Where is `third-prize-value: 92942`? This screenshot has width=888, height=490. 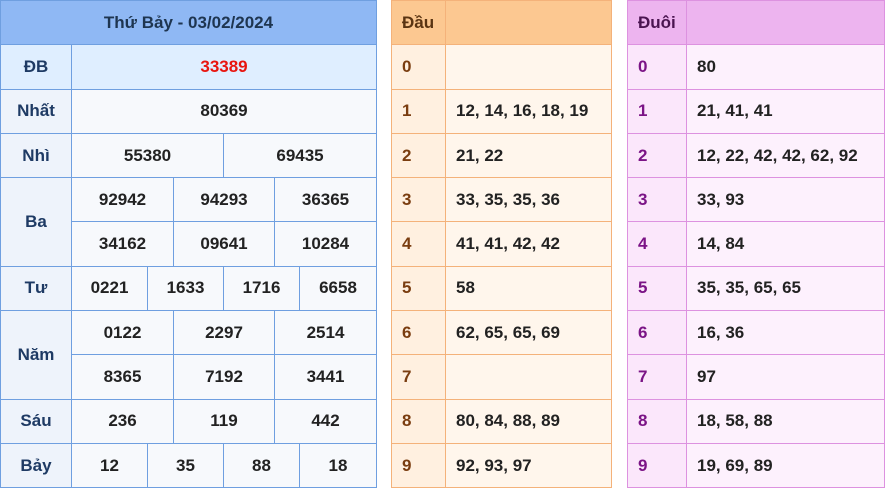 third-prize-value: 92942 is located at coordinates (122, 200).